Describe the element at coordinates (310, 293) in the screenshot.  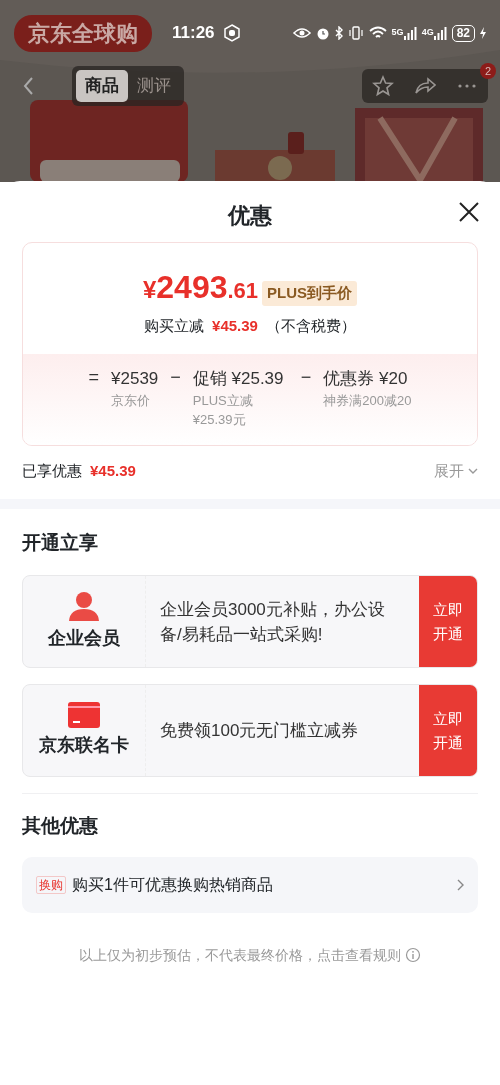
I see `price-tag: PLUS到手价` at that location.